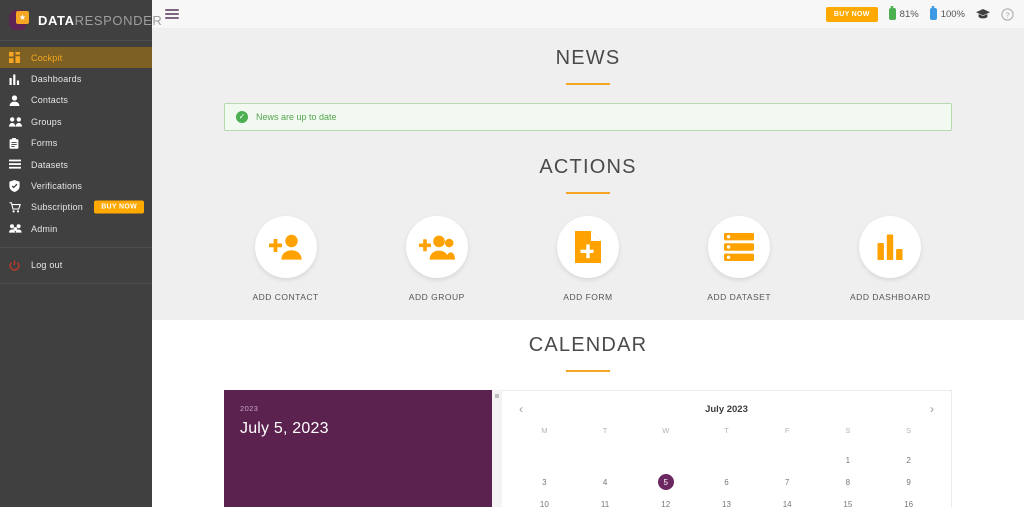  I want to click on calendar-day: 13, so click(726, 500).